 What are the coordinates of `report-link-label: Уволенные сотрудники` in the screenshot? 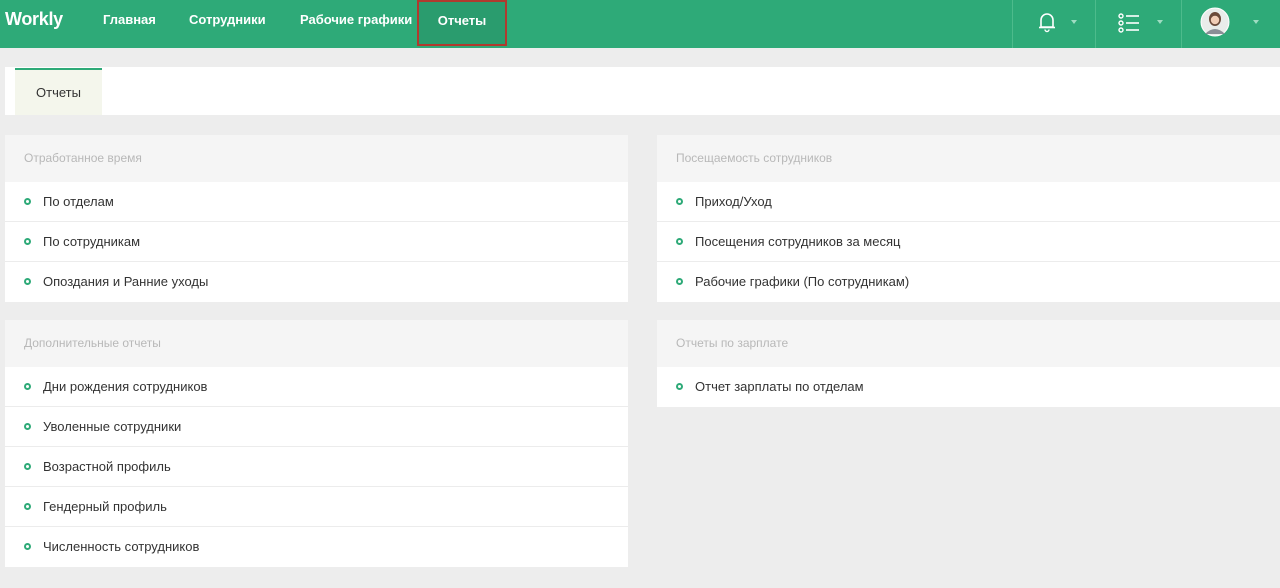 It's located at (112, 426).